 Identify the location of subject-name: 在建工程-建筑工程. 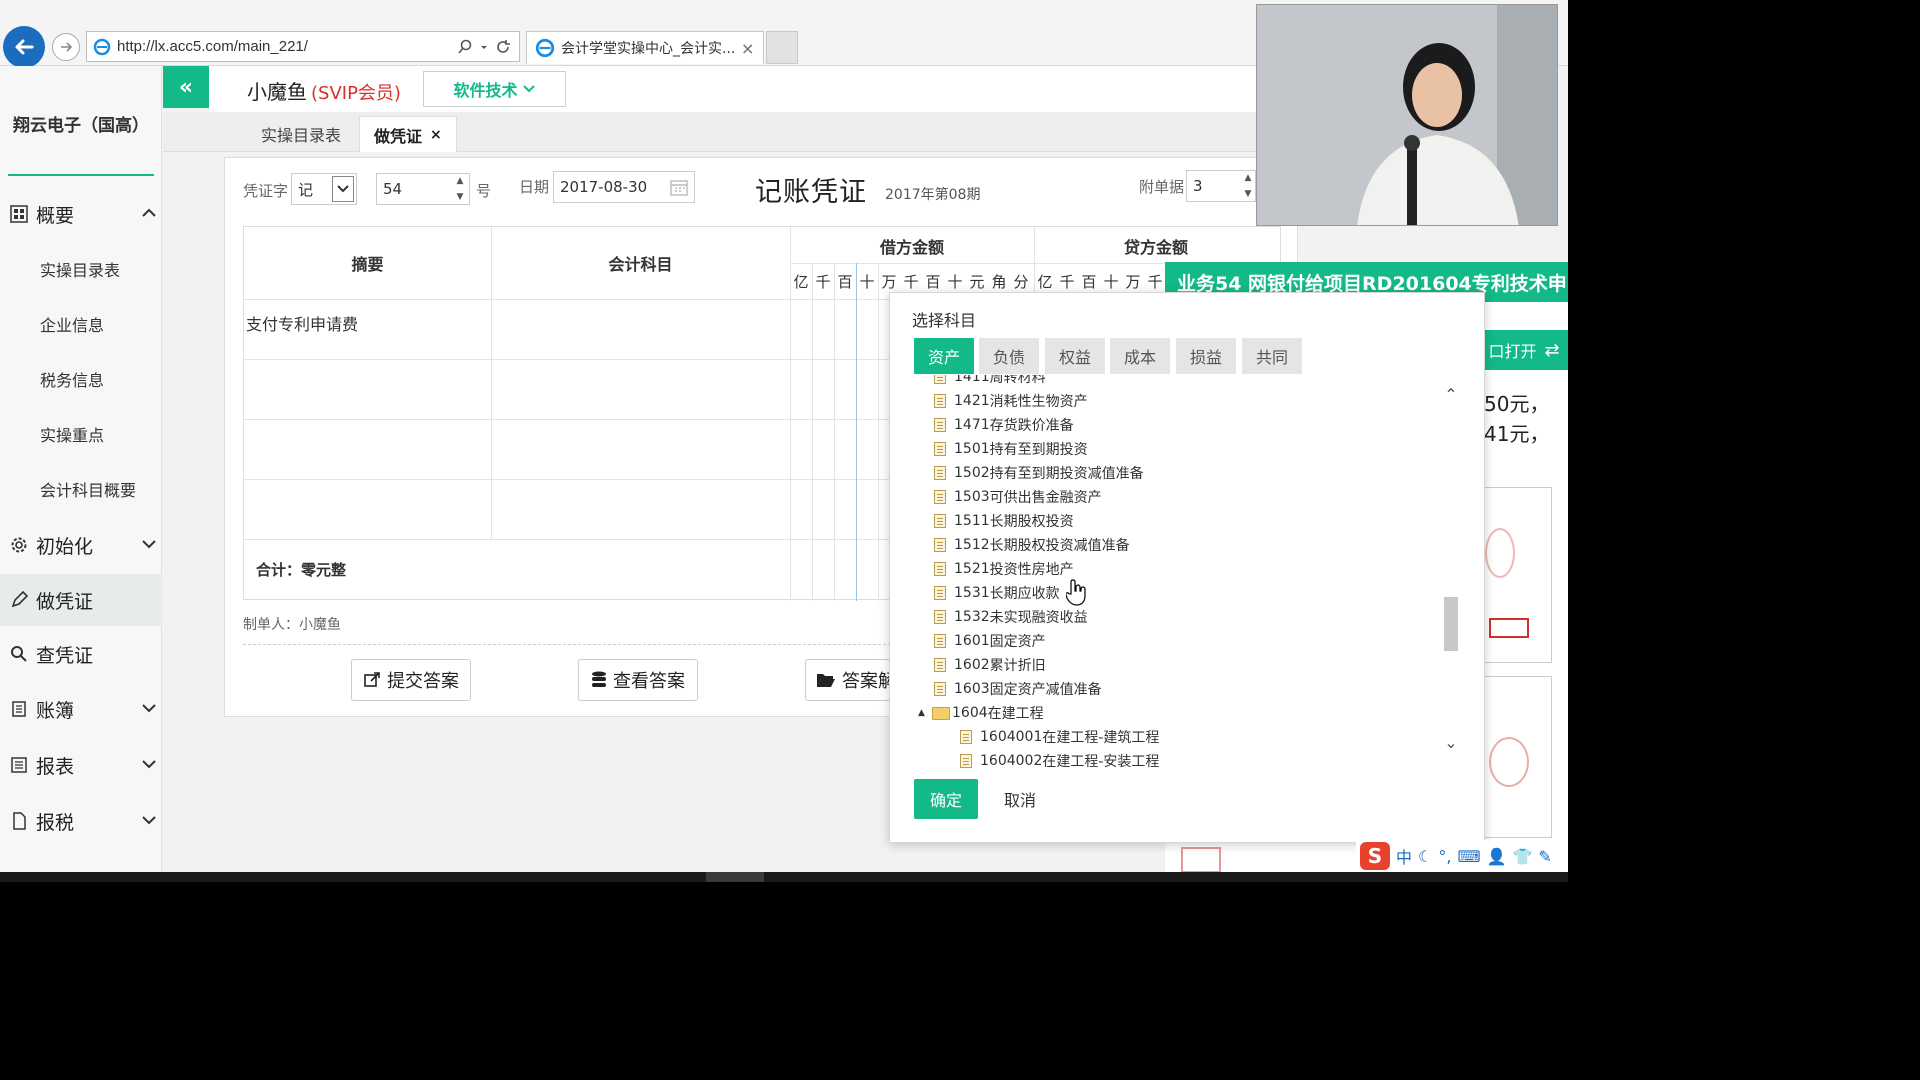
(1101, 738).